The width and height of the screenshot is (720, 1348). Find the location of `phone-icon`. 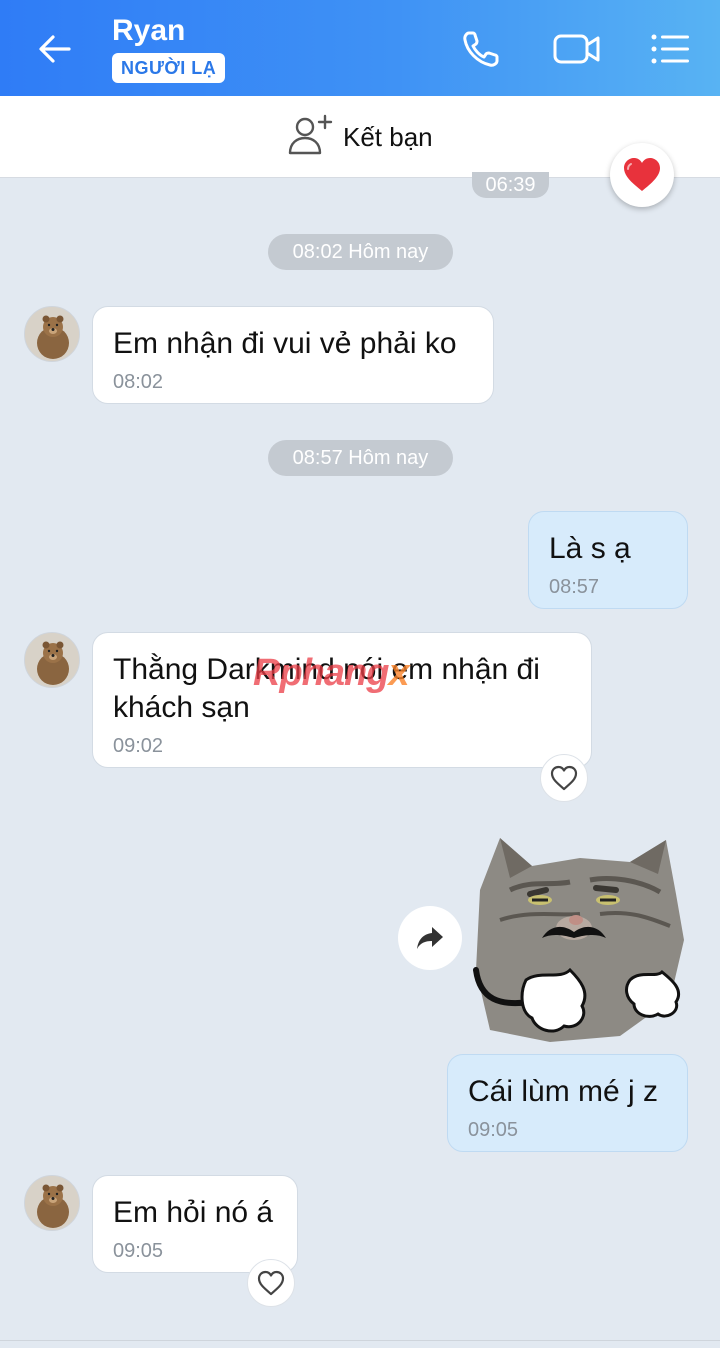

phone-icon is located at coordinates (481, 49).